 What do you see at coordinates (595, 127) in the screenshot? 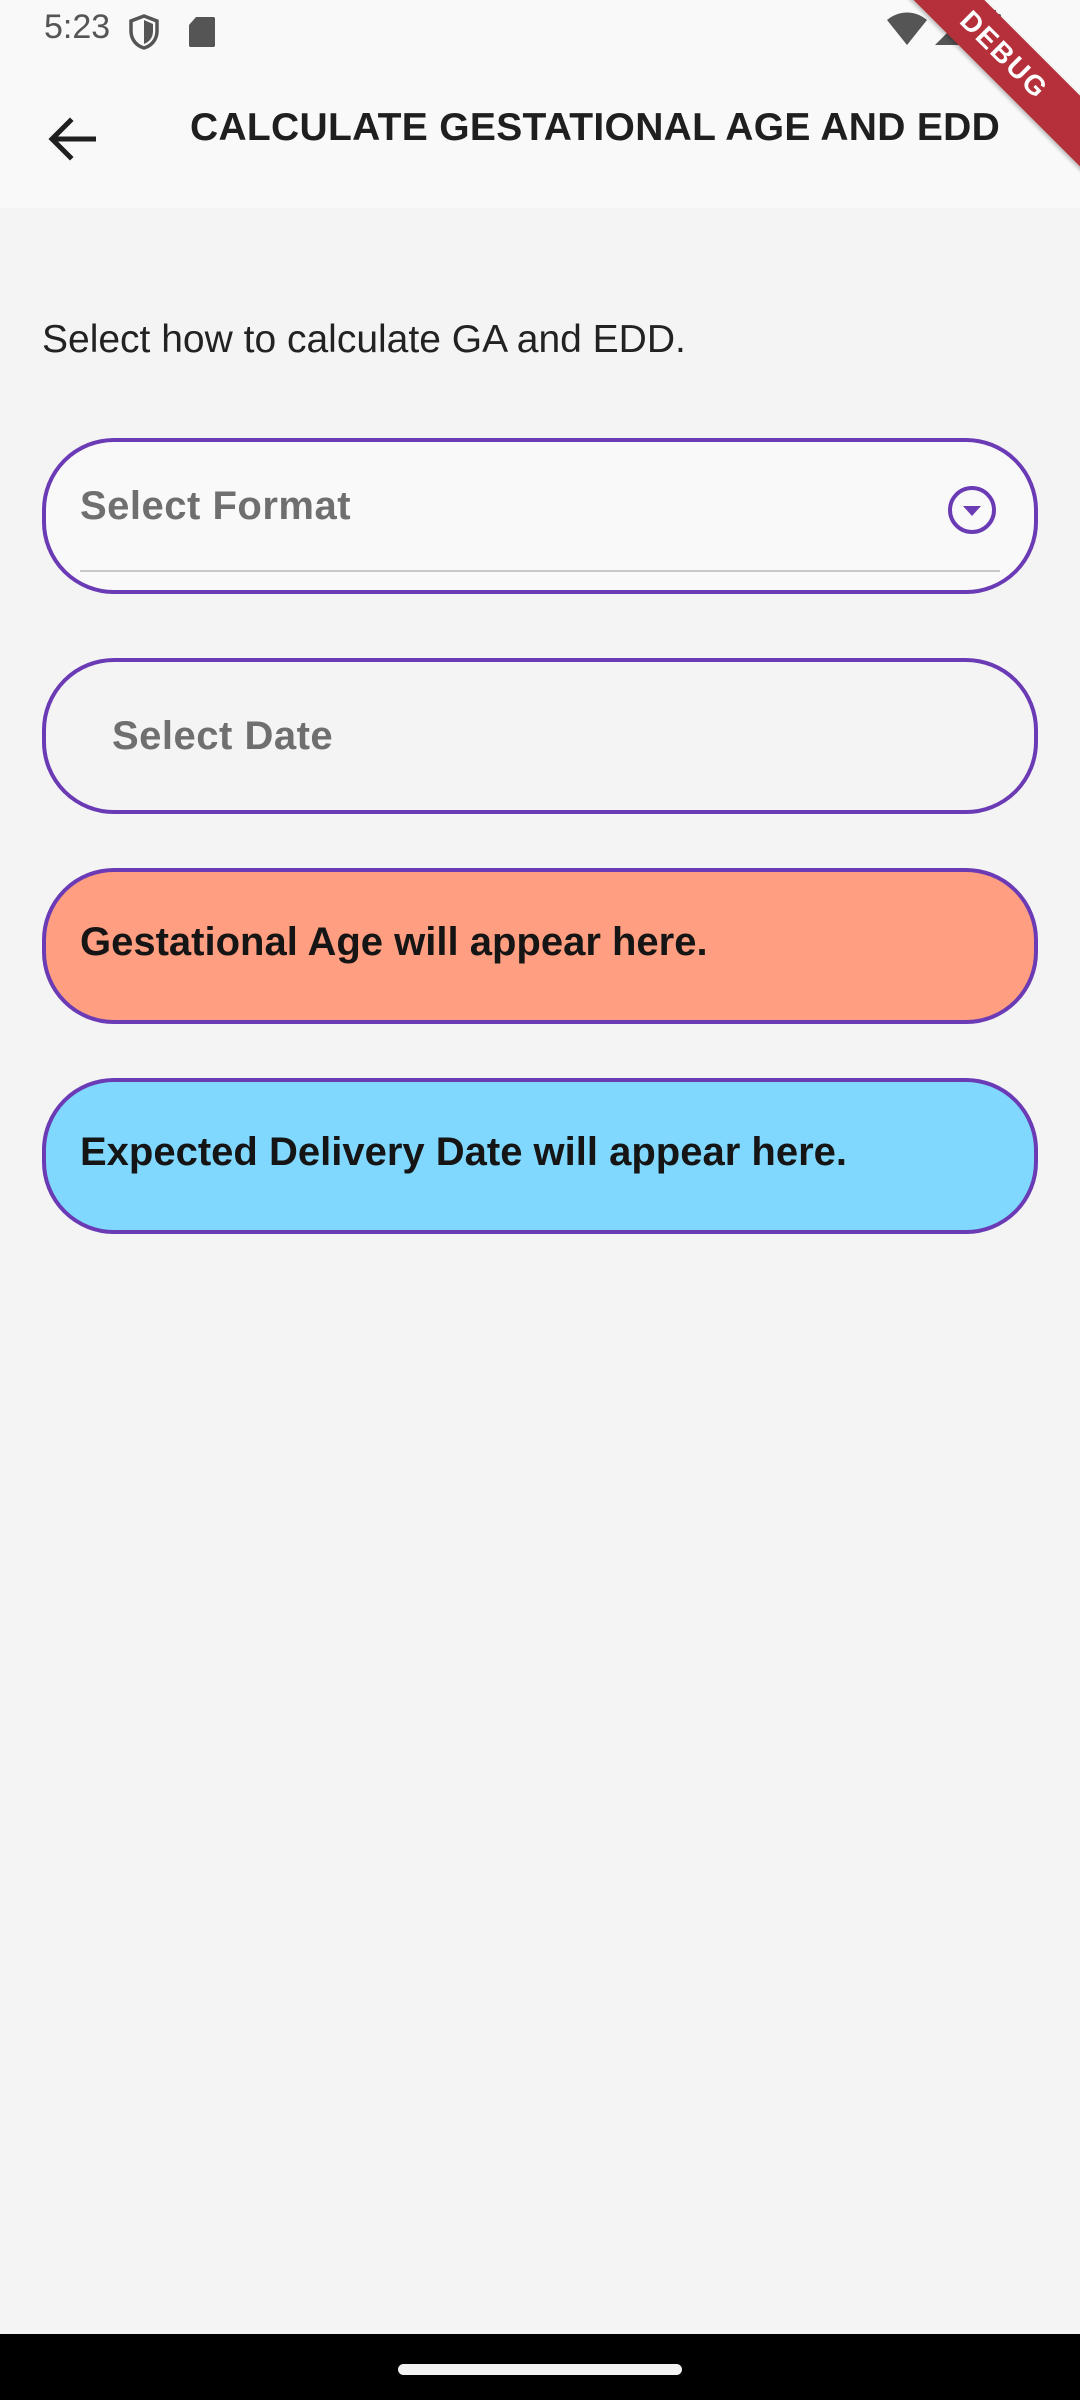
I see `page-title: CALCULATE GESTATIONAL AGE AND EDD` at bounding box center [595, 127].